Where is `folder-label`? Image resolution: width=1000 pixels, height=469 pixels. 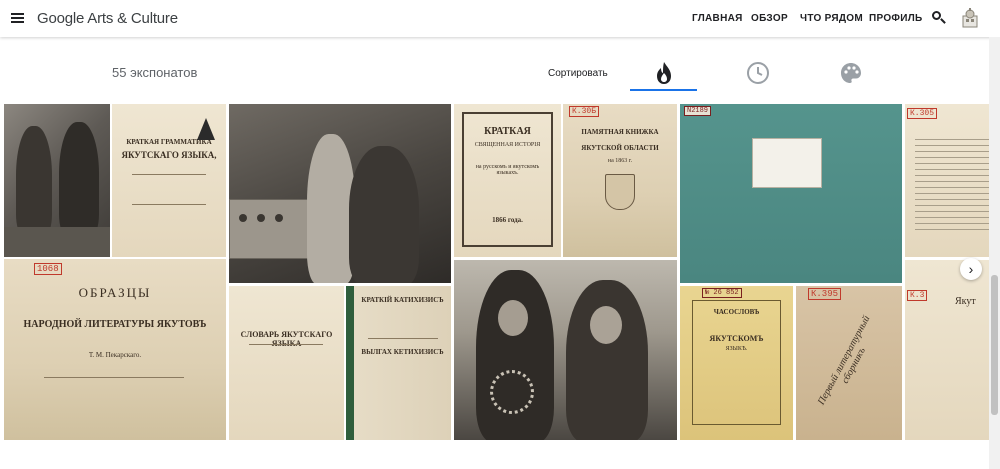 folder-label is located at coordinates (787, 163).